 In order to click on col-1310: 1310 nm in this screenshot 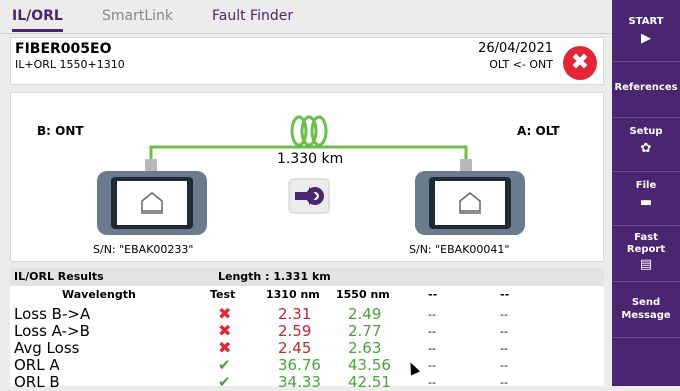, I will do `click(293, 294)`.